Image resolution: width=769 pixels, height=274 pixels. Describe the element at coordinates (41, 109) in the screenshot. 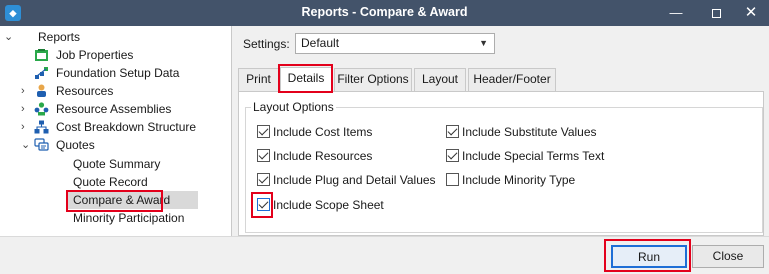

I see `resource-assemblies-icon` at that location.